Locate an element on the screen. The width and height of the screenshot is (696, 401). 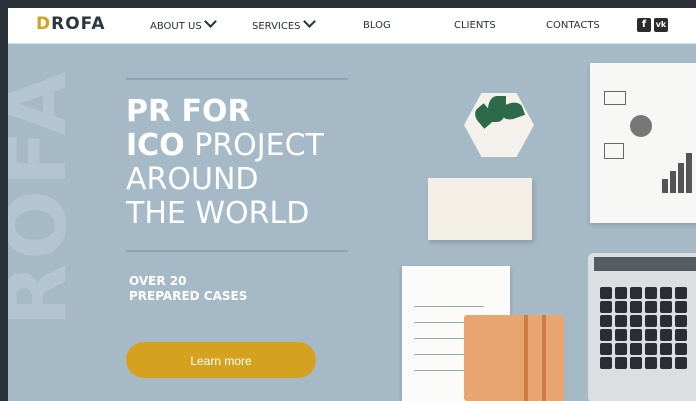
nav-item-services: SERVICES is located at coordinates (284, 23).